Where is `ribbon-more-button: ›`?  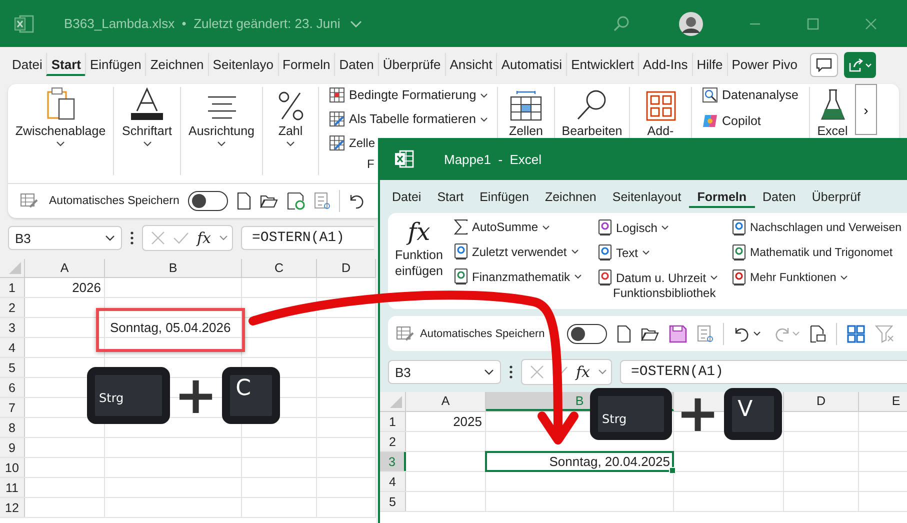 ribbon-more-button: › is located at coordinates (866, 109).